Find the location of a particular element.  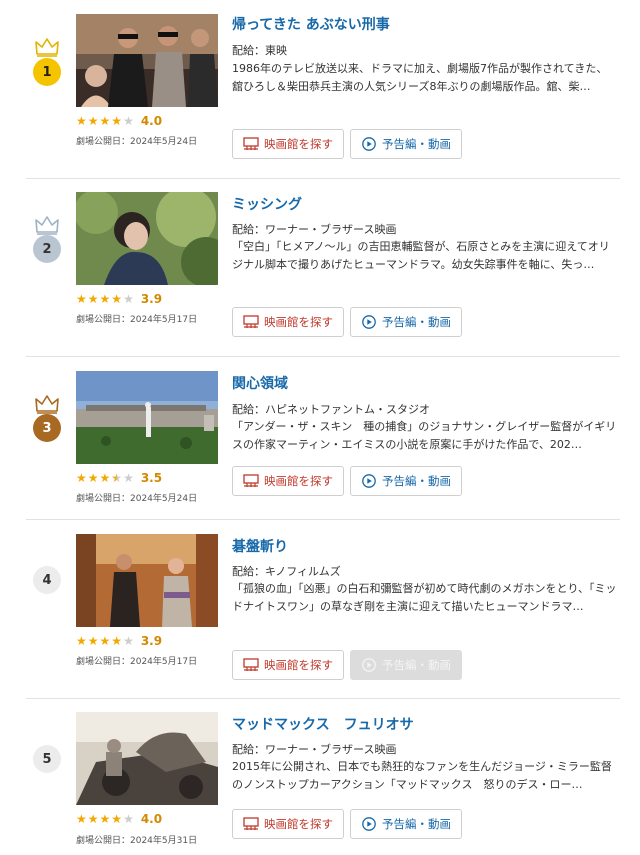

movie-title: 帰ってきた あぶない刑事 is located at coordinates (311, 24).